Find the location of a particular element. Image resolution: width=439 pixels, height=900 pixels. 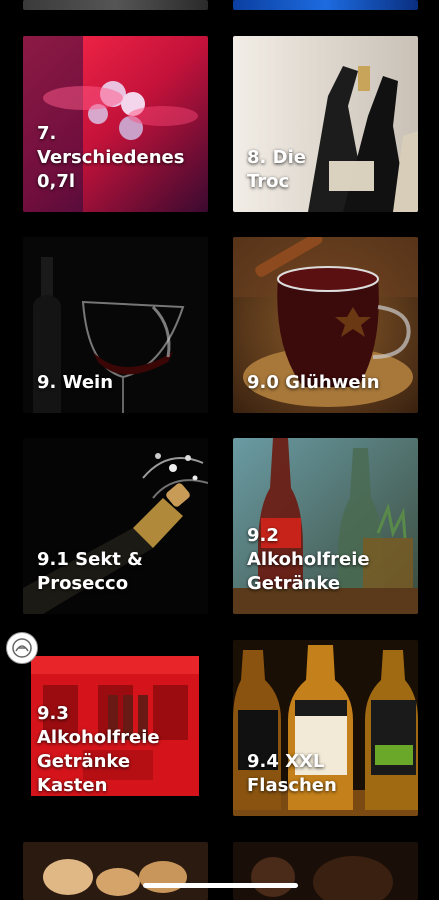

category-tile-alkoholfreie-getraenke: 9.2 Alkoholfreie Getränke is located at coordinates (325, 526).